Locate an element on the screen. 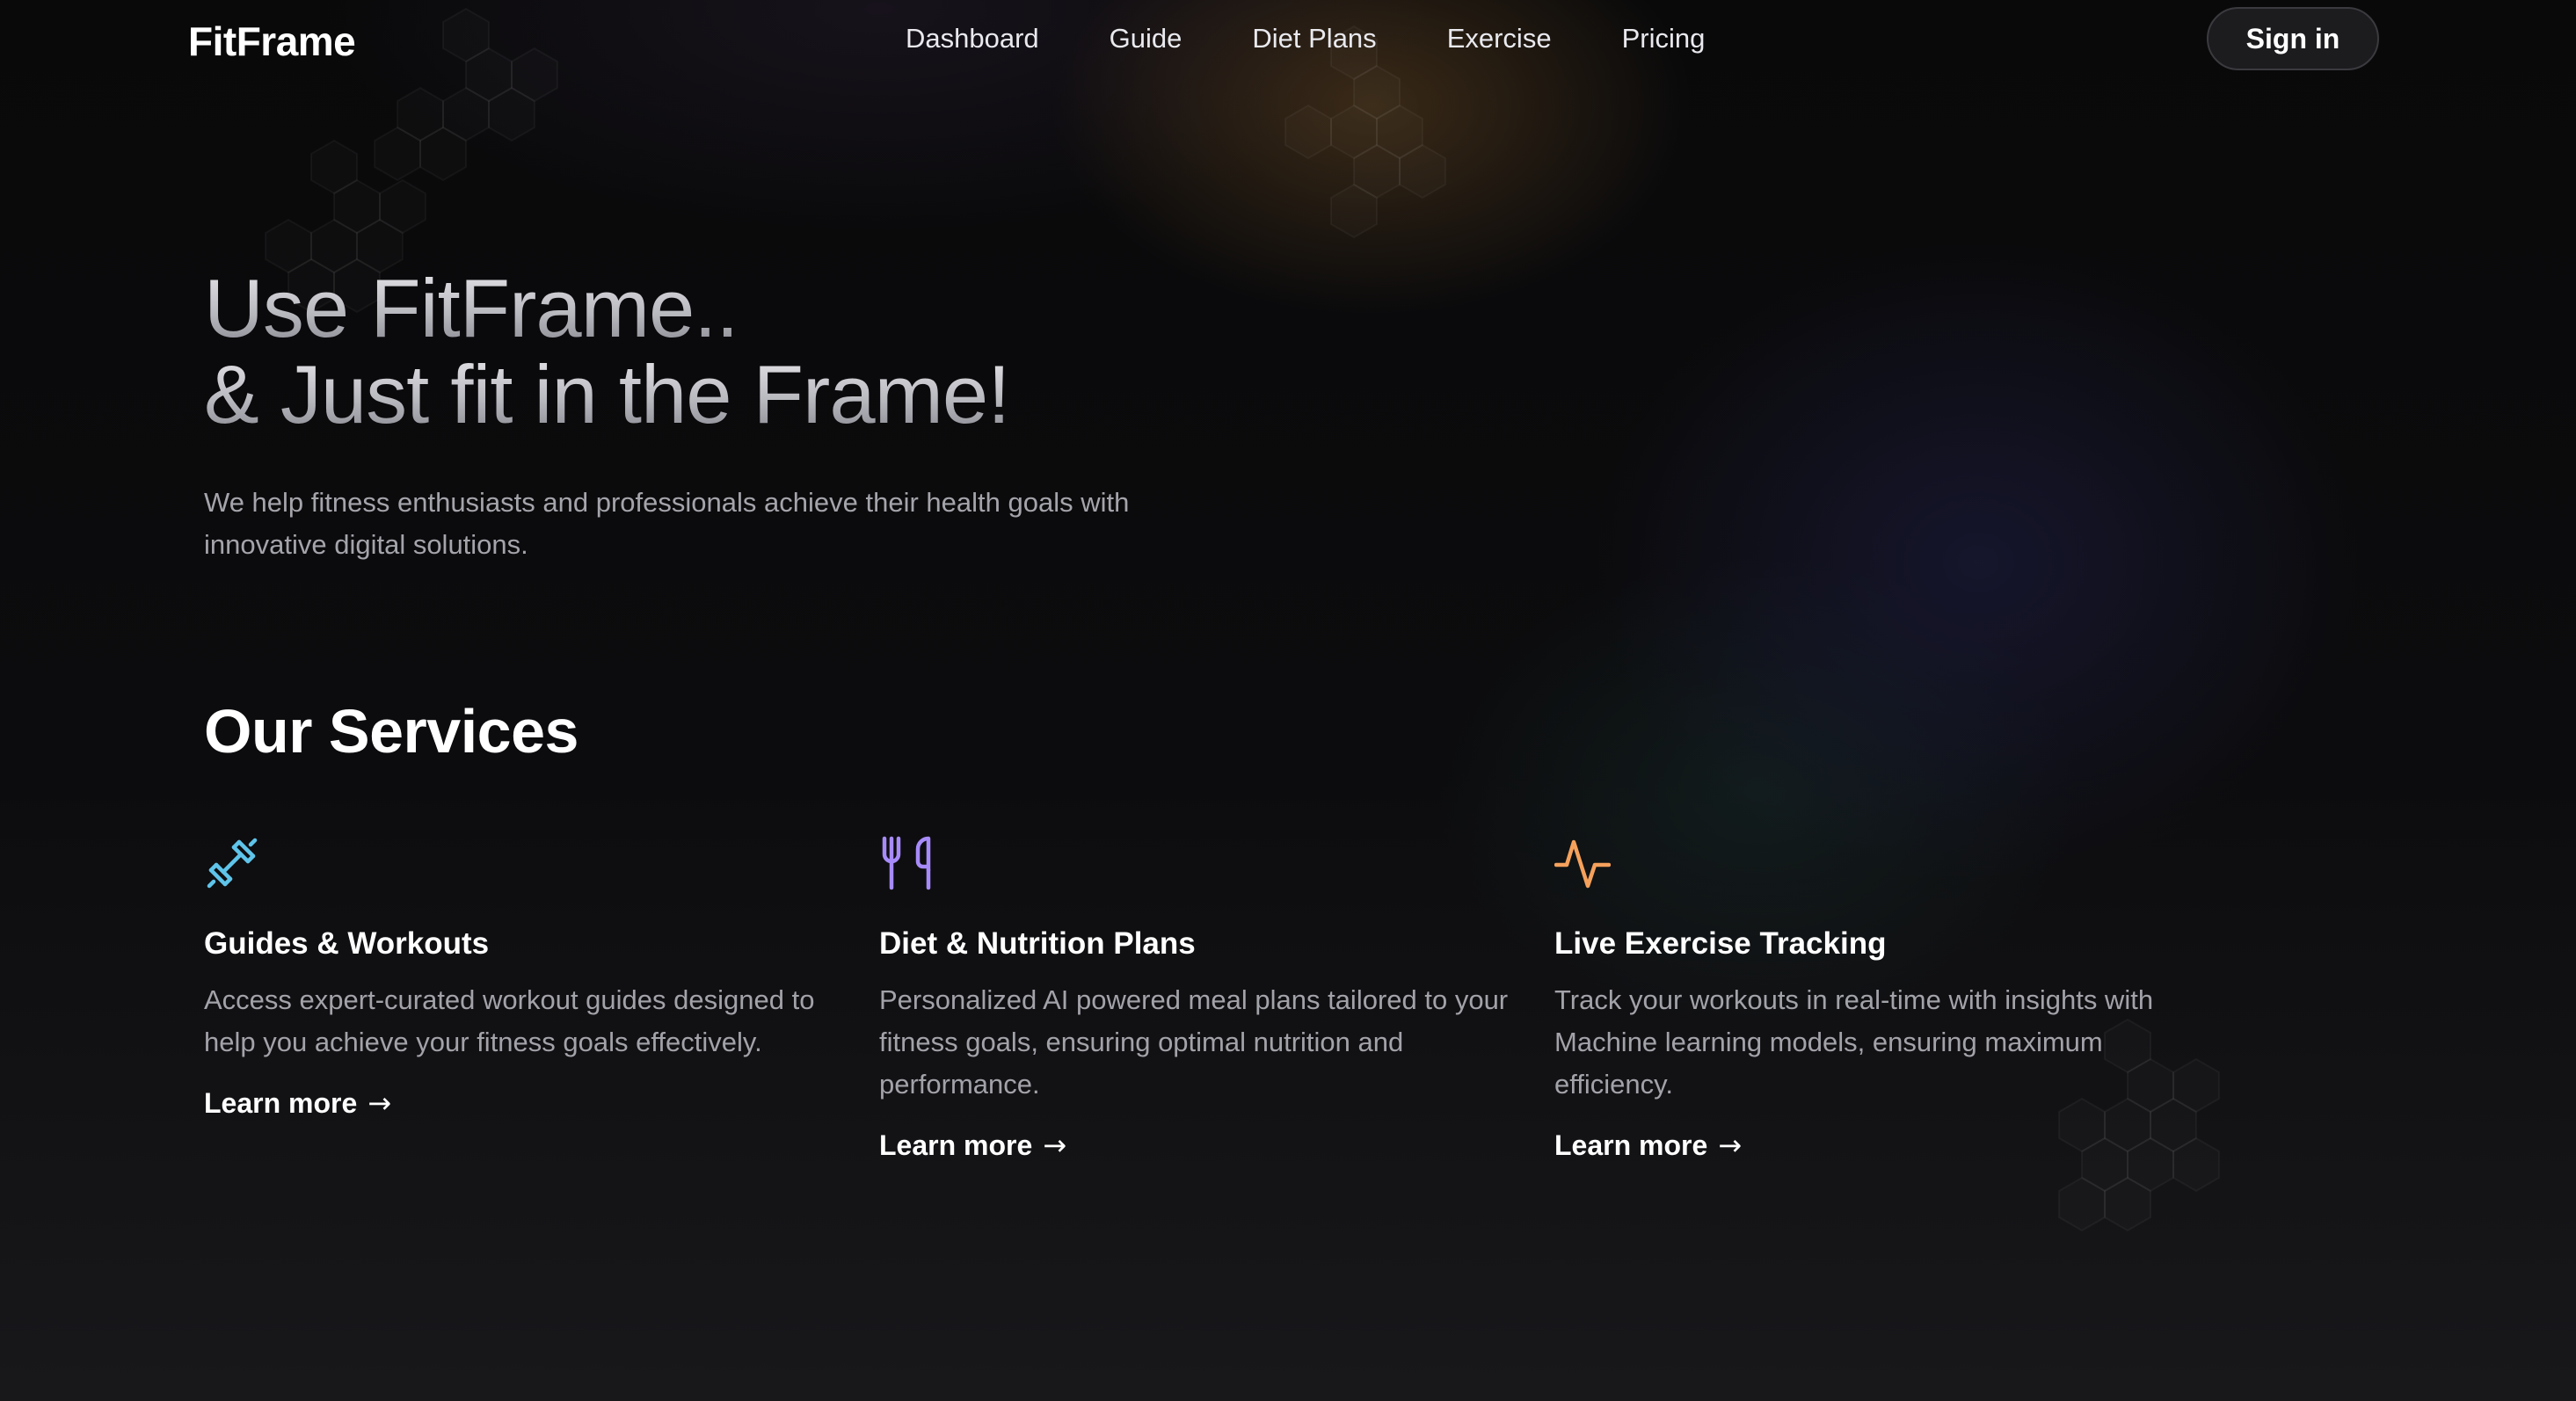 Image resolution: width=2576 pixels, height=1401 pixels. brand-logo: FitFrame is located at coordinates (272, 42).